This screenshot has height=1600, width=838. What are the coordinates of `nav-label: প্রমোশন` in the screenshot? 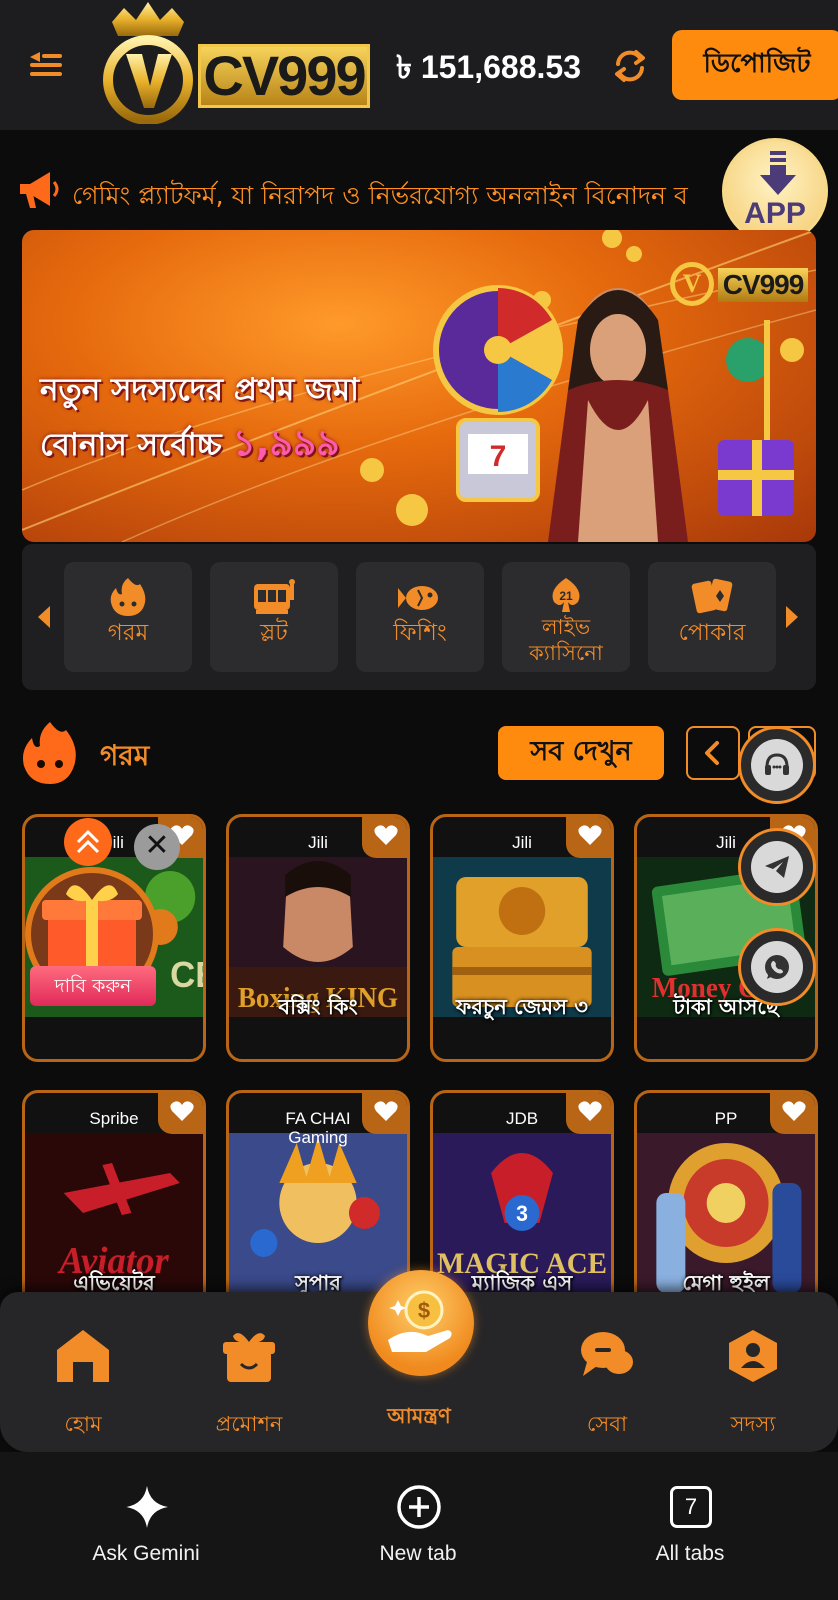 It's located at (249, 1424).